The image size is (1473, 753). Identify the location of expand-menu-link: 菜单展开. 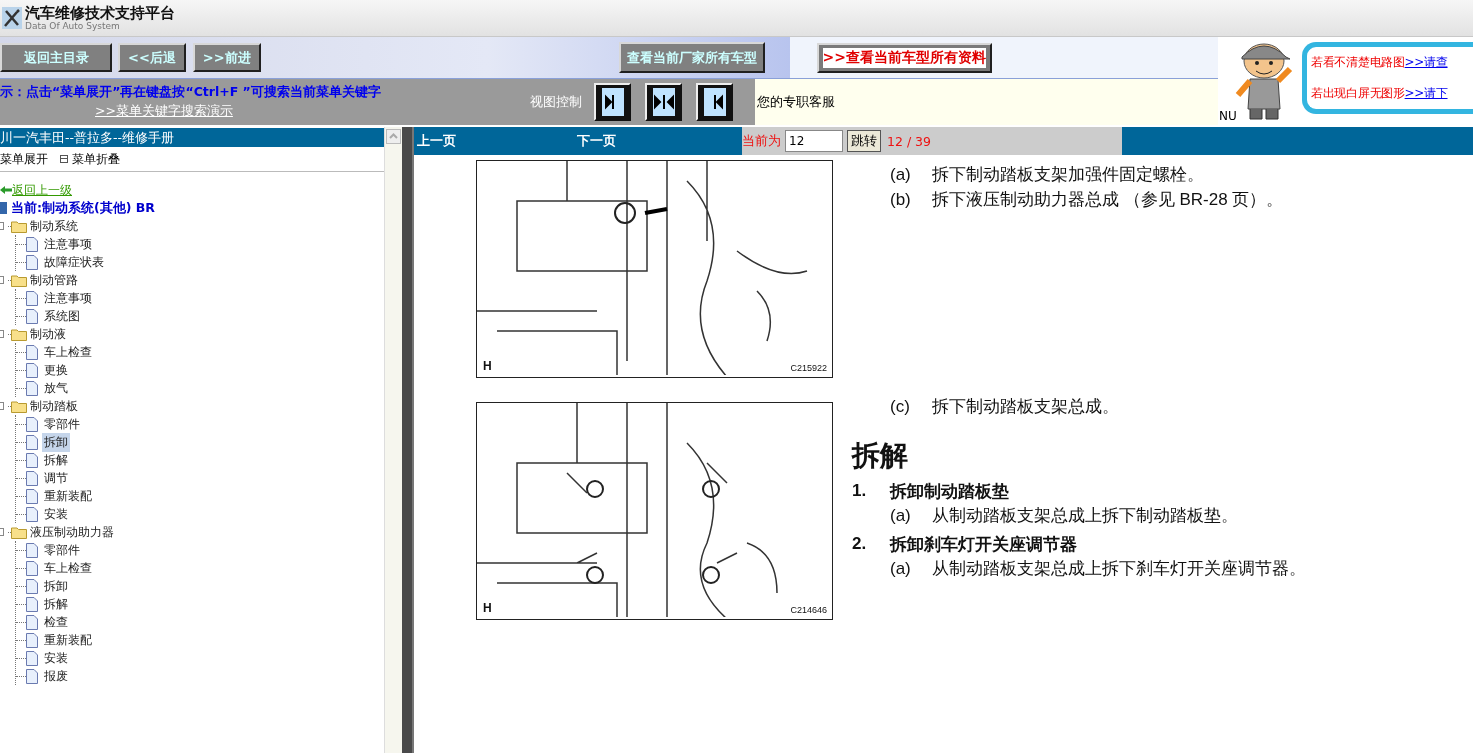
(24, 159).